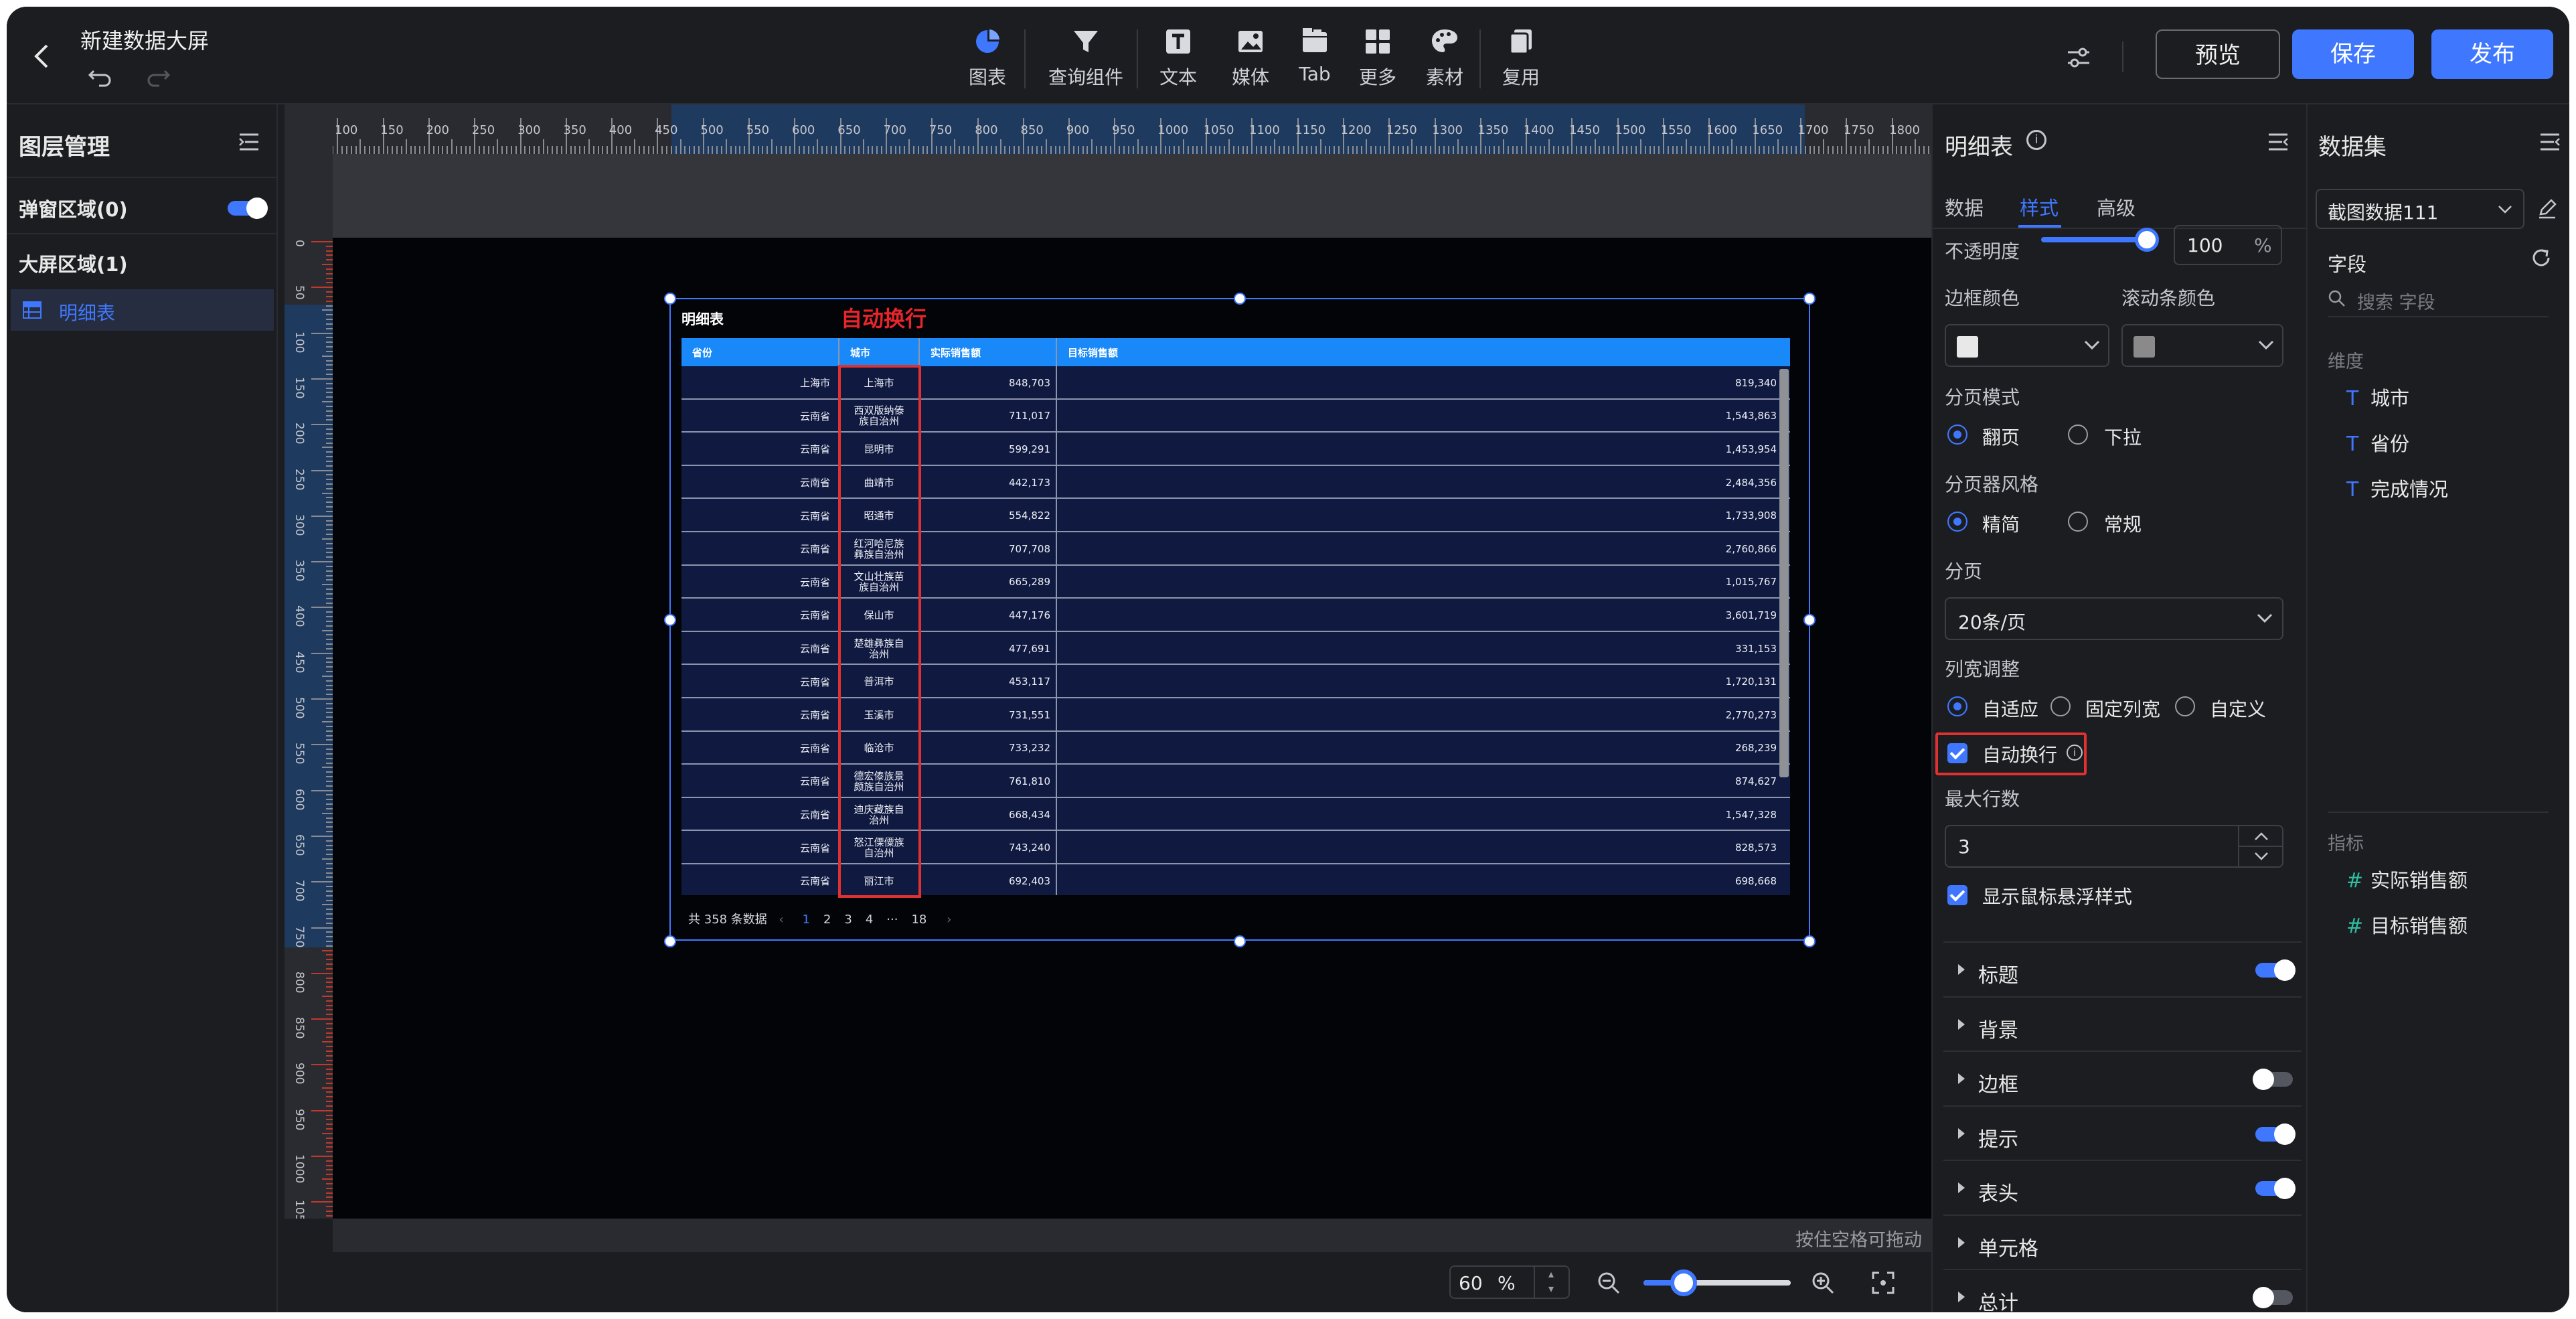  Describe the element at coordinates (1883, 1284) in the screenshot. I see `fit-screen-icon` at that location.